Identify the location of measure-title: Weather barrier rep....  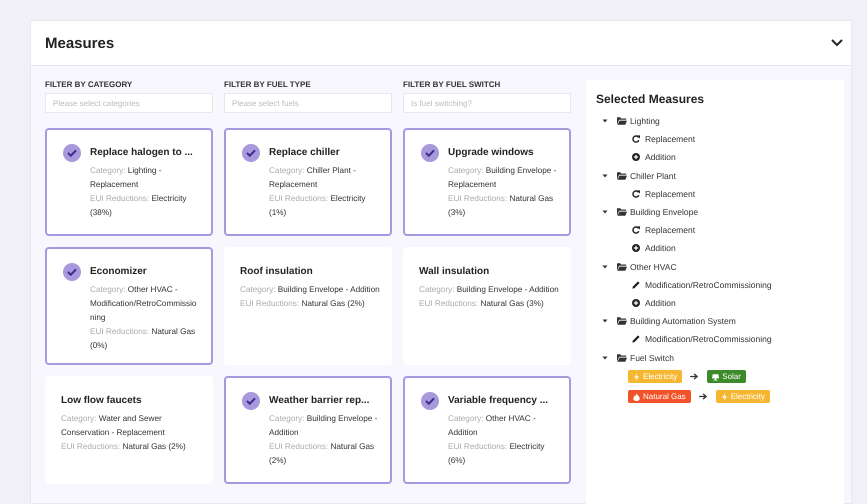
(319, 400).